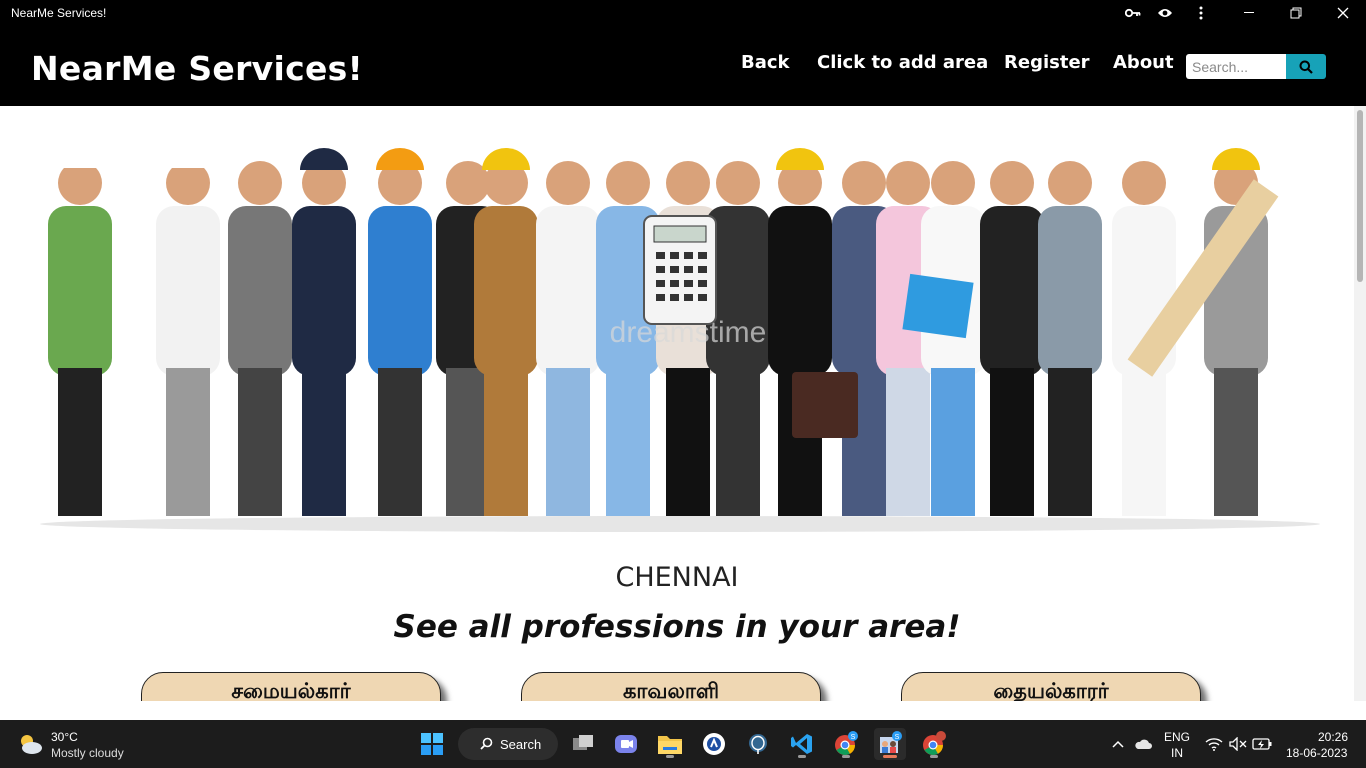 The height and width of the screenshot is (768, 1366). I want to click on search-icon, so click(1306, 67).